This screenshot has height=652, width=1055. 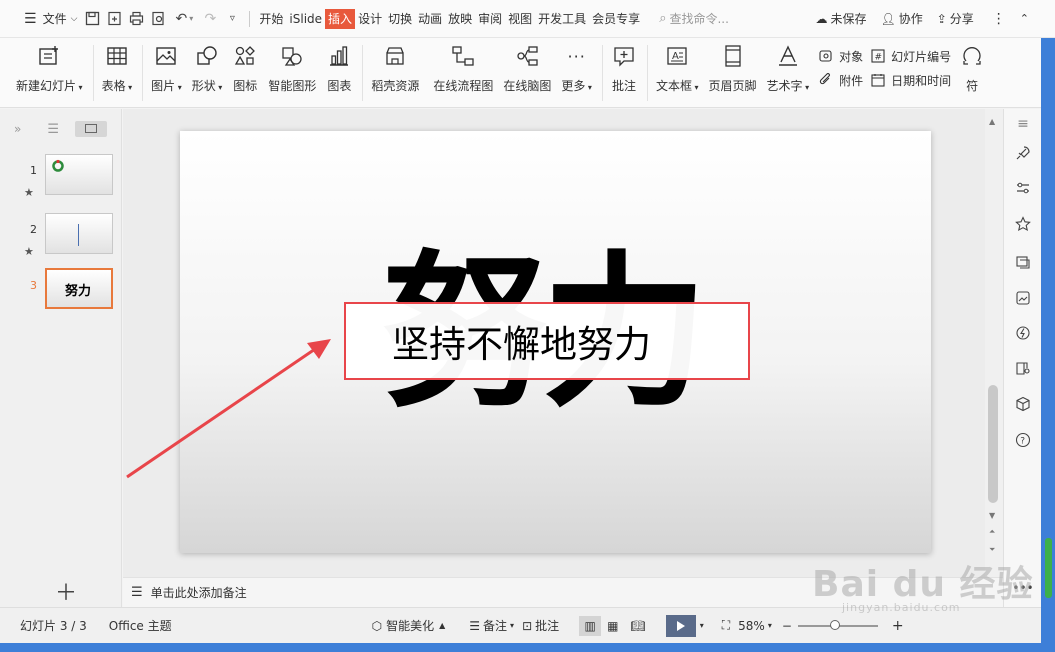 I want to click on slide-thumb-row-active: 3 努力, so click(x=61, y=292).